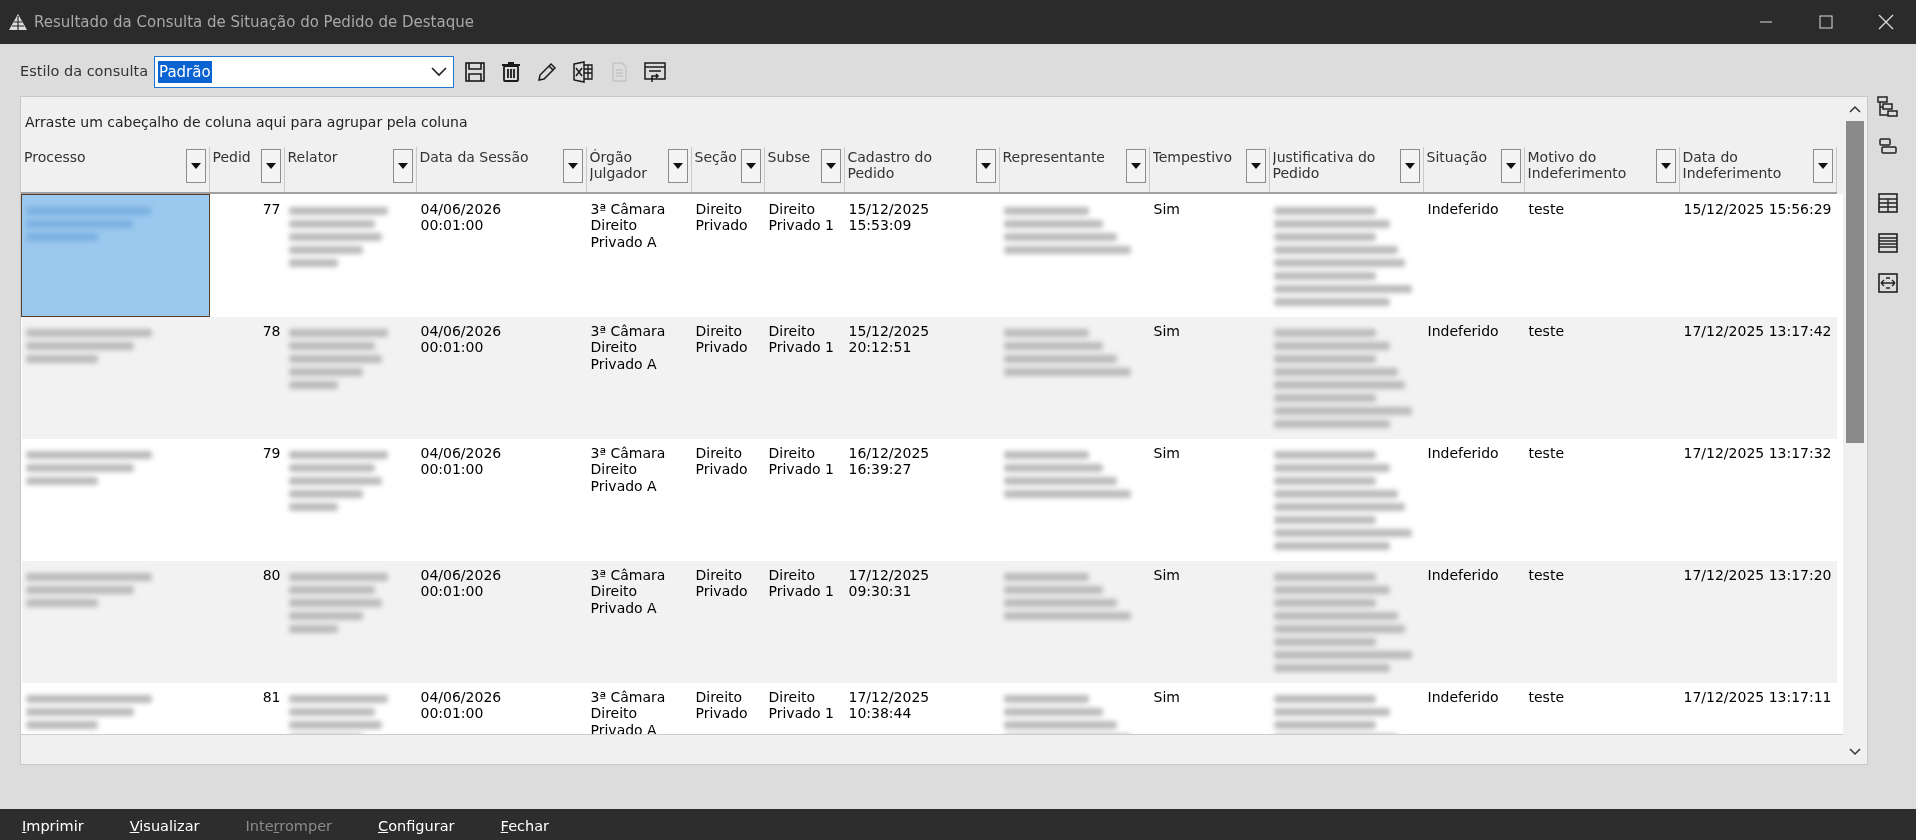  I want to click on column-header: Situação, so click(1457, 166).